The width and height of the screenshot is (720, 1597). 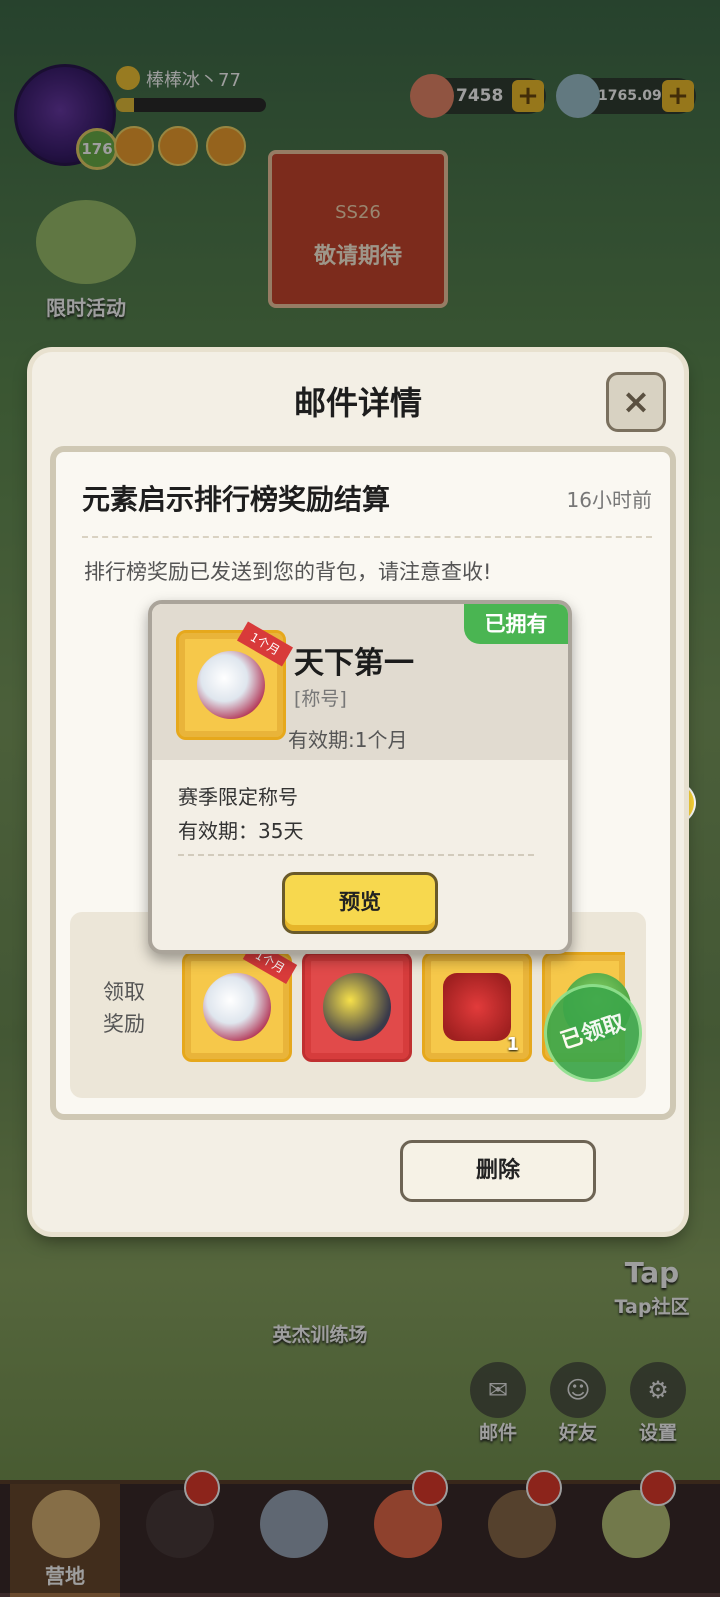 What do you see at coordinates (354, 663) in the screenshot?
I see `tooltip-item-name: 天下第一` at bounding box center [354, 663].